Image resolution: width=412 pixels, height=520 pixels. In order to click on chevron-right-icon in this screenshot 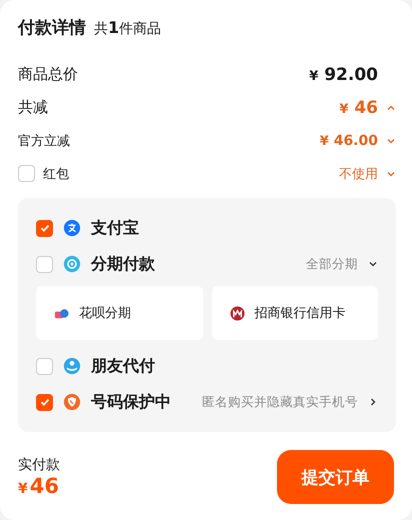, I will do `click(373, 402)`.